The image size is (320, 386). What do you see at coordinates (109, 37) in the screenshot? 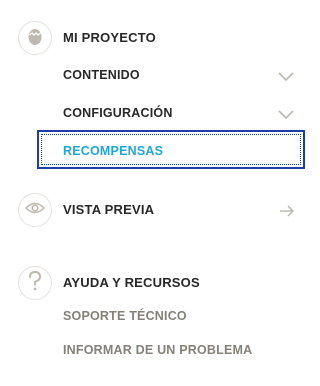
I see `section-title-project: MI PROYECTO` at bounding box center [109, 37].